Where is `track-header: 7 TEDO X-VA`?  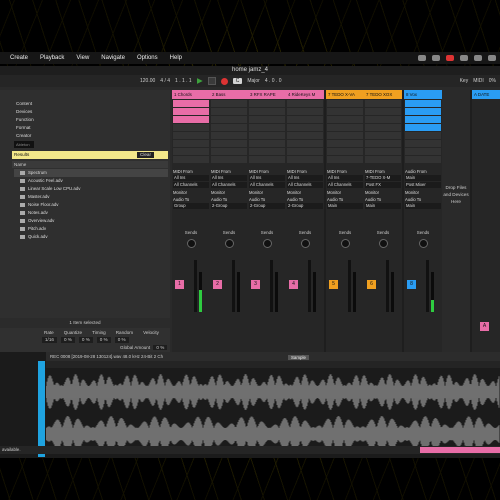 track-header: 7 TEDO X-VA is located at coordinates (345, 94).